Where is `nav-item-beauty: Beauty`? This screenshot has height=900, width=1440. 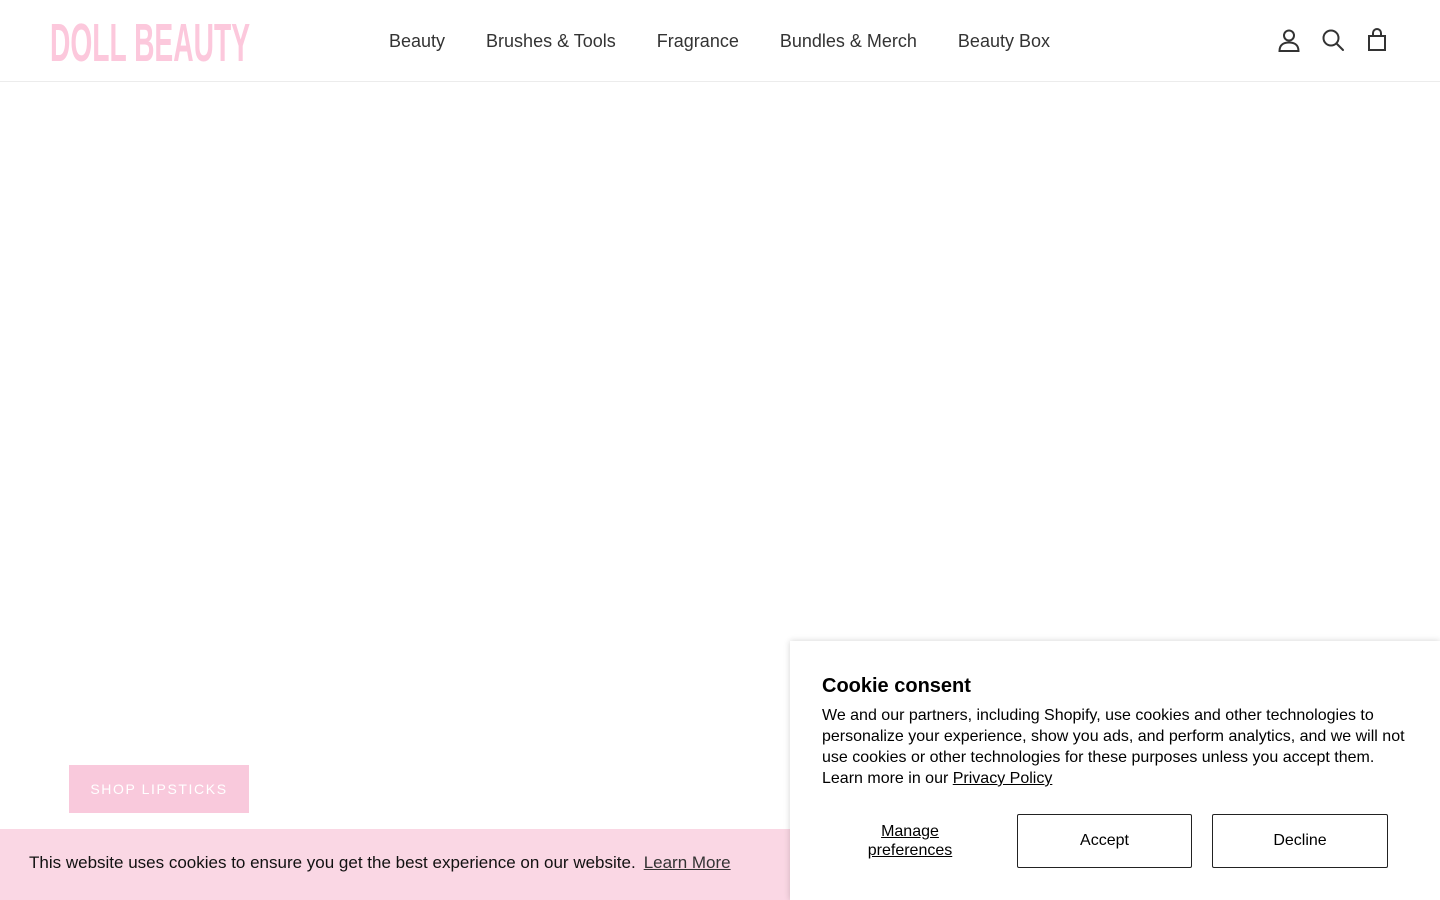 nav-item-beauty: Beauty is located at coordinates (417, 41).